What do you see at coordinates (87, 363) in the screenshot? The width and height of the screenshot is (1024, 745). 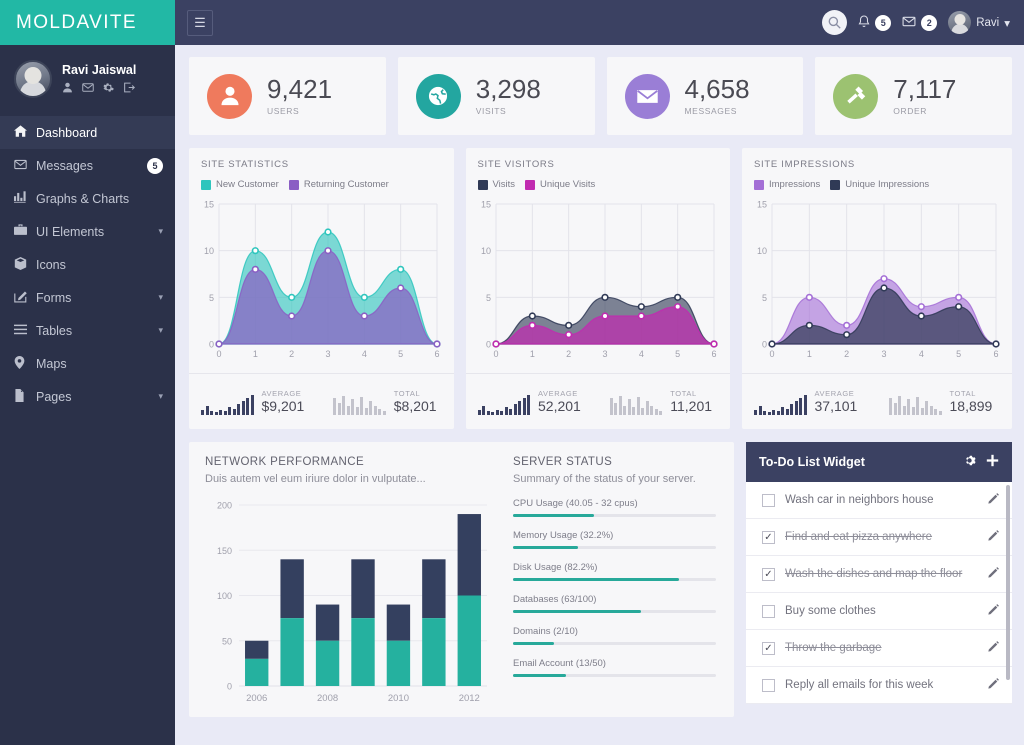 I see `sidebar-item-maps: Maps` at bounding box center [87, 363].